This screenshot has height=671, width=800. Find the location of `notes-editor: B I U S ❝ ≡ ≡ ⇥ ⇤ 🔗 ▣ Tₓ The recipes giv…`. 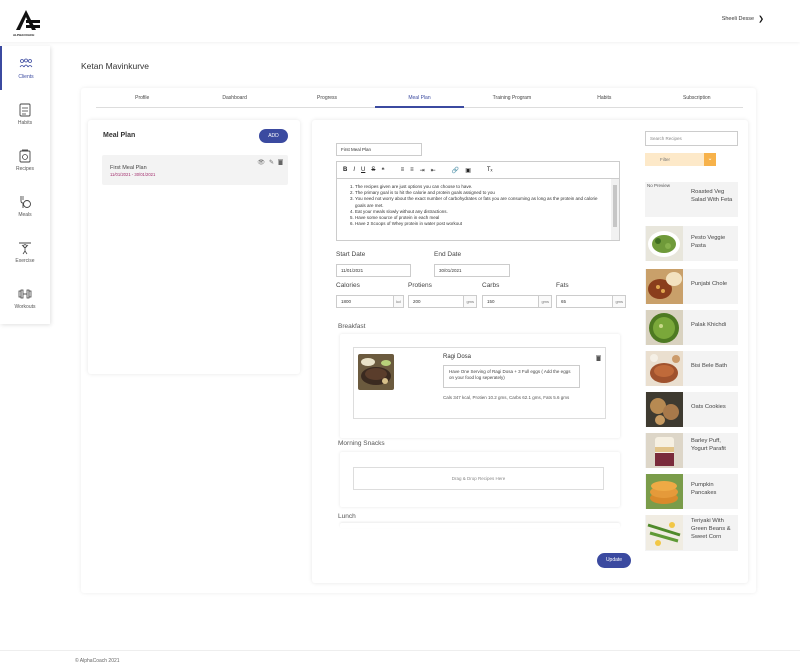

notes-editor: B I U S ❝ ≡ ≡ ⇥ ⇤ 🔗 ▣ Tₓ The recipes giv… is located at coordinates (478, 201).